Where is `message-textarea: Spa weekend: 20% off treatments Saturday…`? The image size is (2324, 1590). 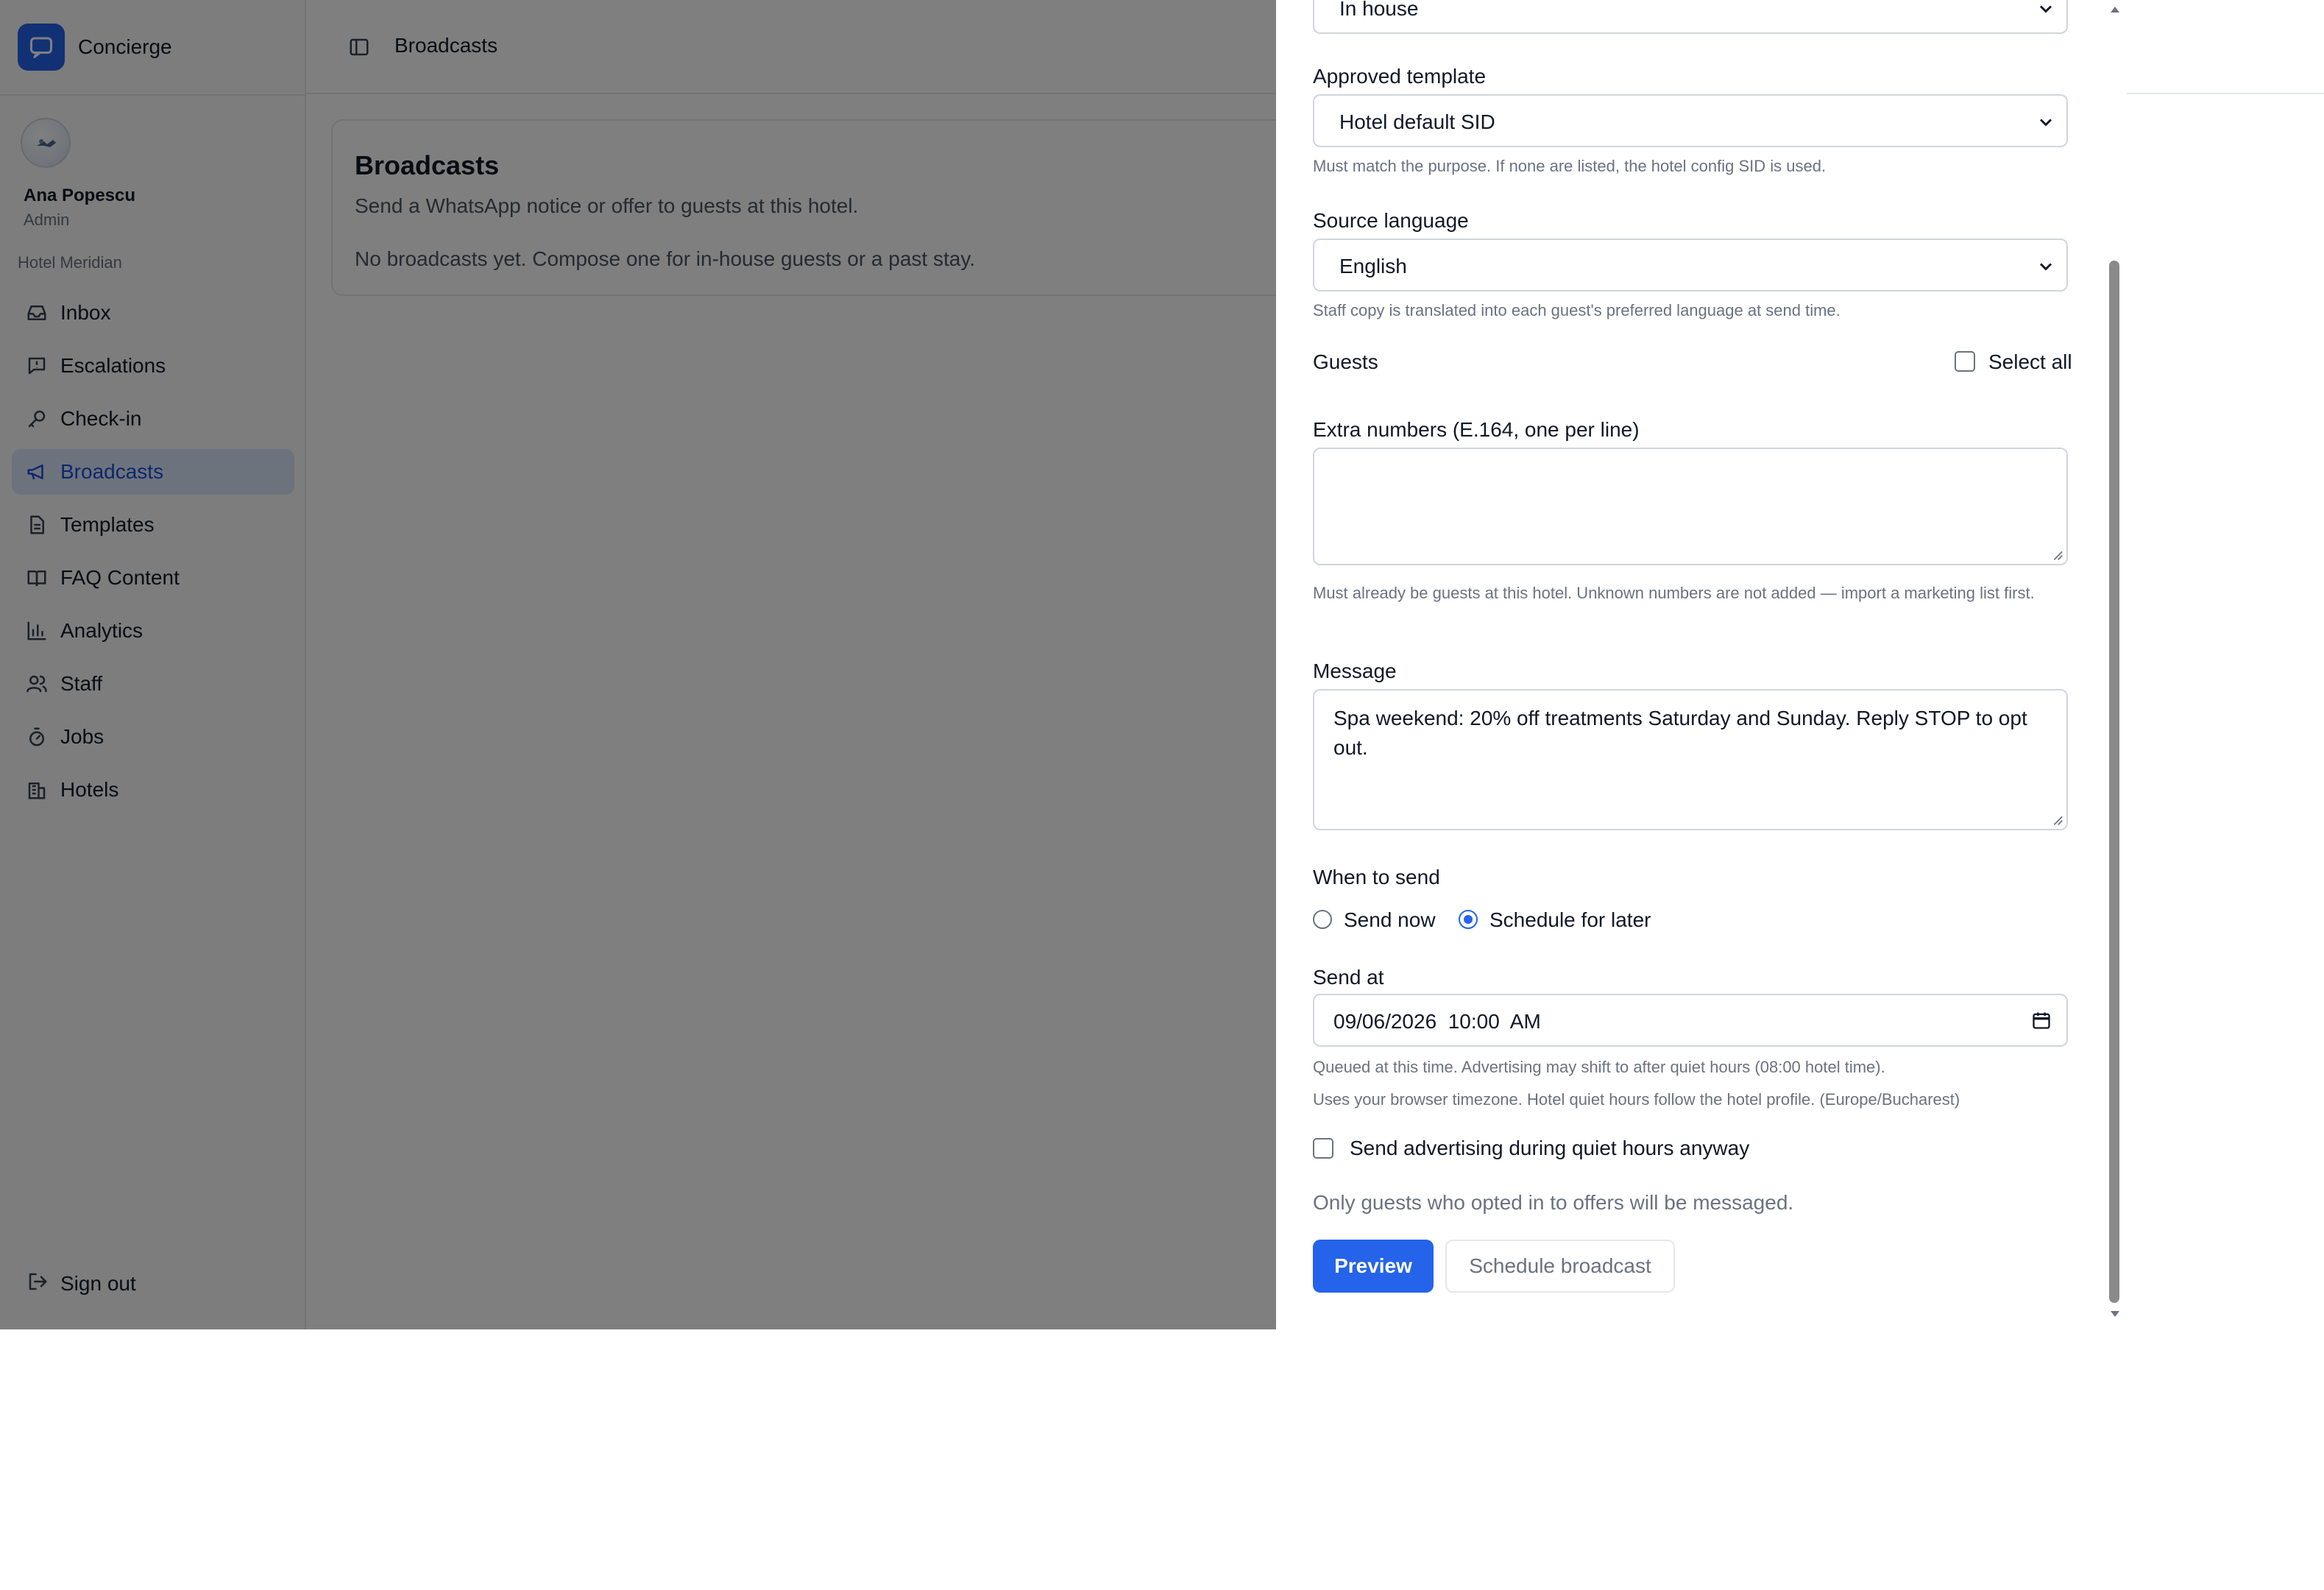 message-textarea: Spa weekend: 20% off treatments Saturday… is located at coordinates (1690, 759).